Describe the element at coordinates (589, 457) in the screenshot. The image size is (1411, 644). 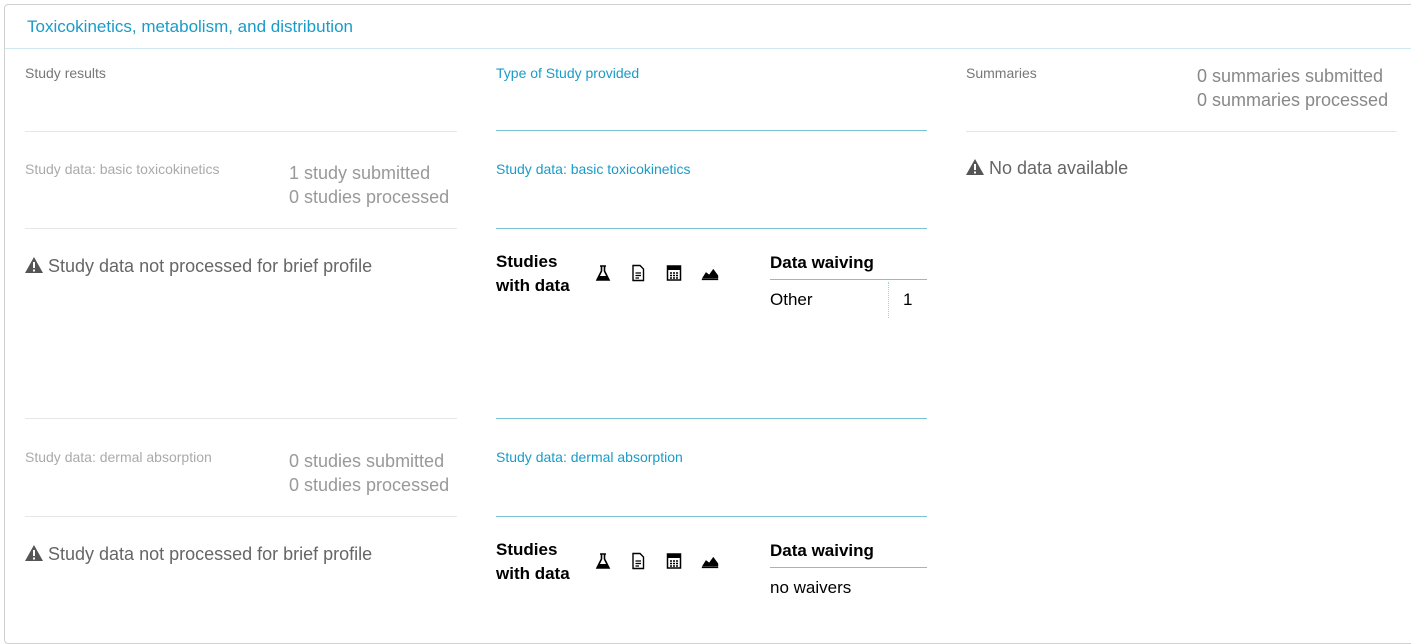
I see `type-label-dermal: Study data: dermal absorption` at that location.